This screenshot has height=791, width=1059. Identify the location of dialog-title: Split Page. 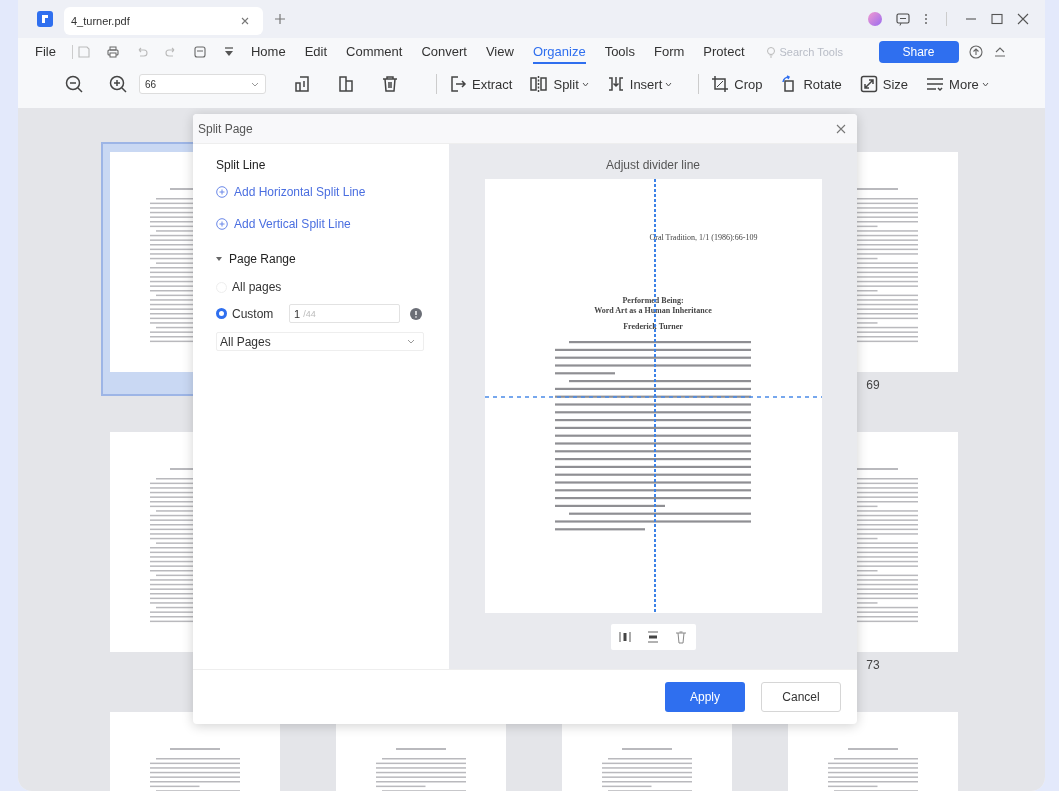
(225, 128).